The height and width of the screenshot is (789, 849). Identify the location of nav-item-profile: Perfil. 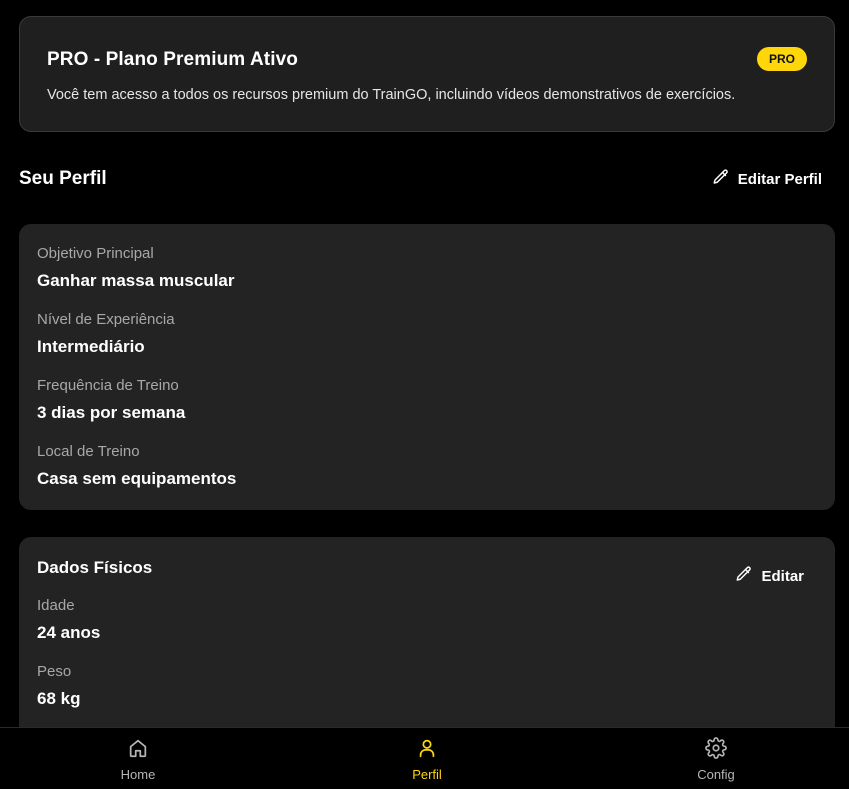
(427, 758).